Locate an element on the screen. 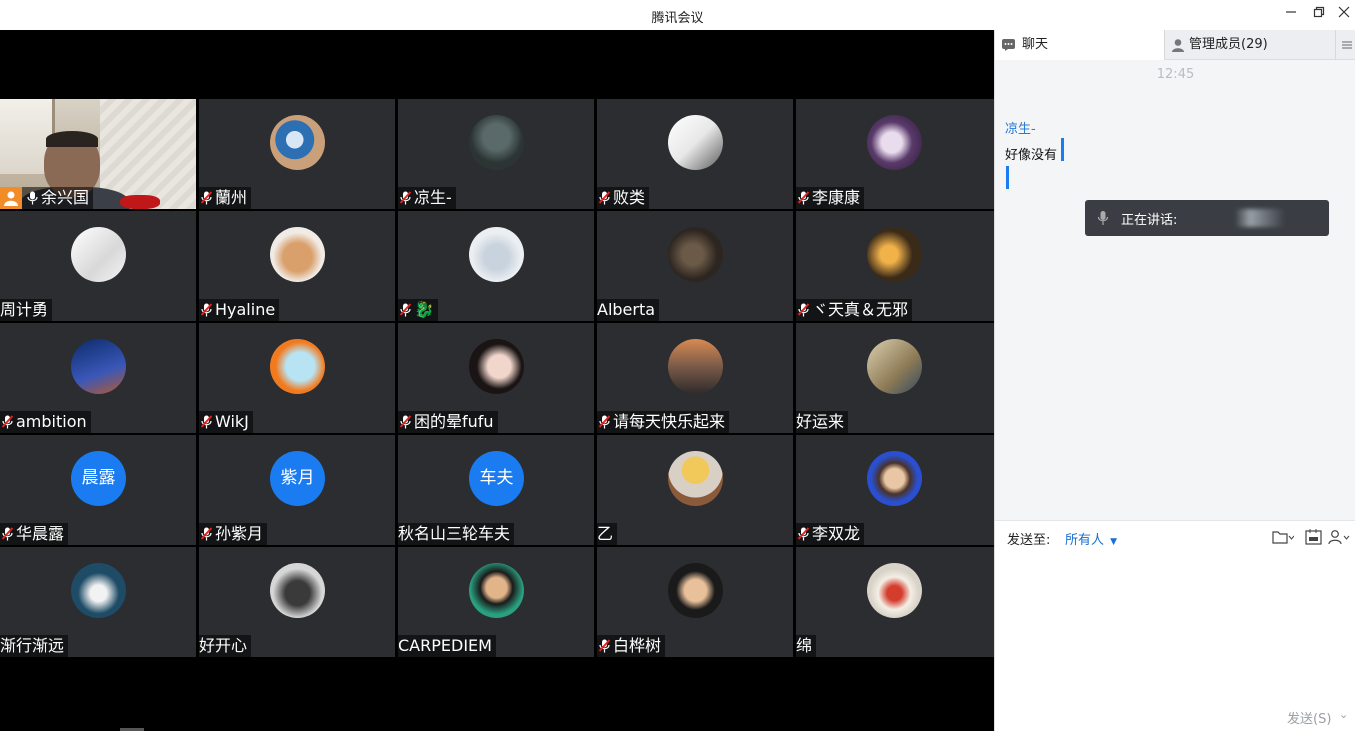 This screenshot has height=731, width=1355. more-menu-icon is located at coordinates (1346, 45).